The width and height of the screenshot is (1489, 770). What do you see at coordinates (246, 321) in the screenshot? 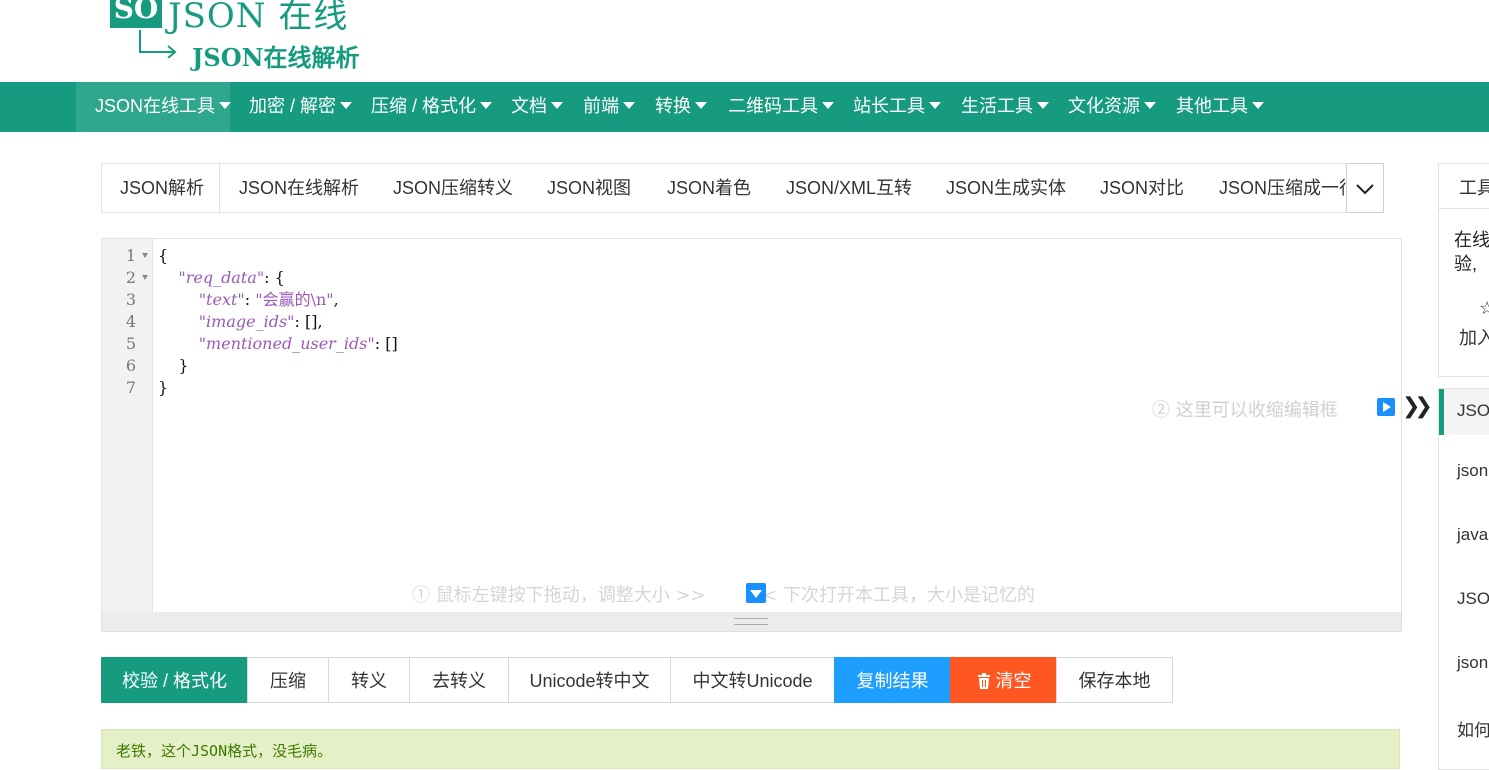
I see `json-key: "image_ids"` at bounding box center [246, 321].